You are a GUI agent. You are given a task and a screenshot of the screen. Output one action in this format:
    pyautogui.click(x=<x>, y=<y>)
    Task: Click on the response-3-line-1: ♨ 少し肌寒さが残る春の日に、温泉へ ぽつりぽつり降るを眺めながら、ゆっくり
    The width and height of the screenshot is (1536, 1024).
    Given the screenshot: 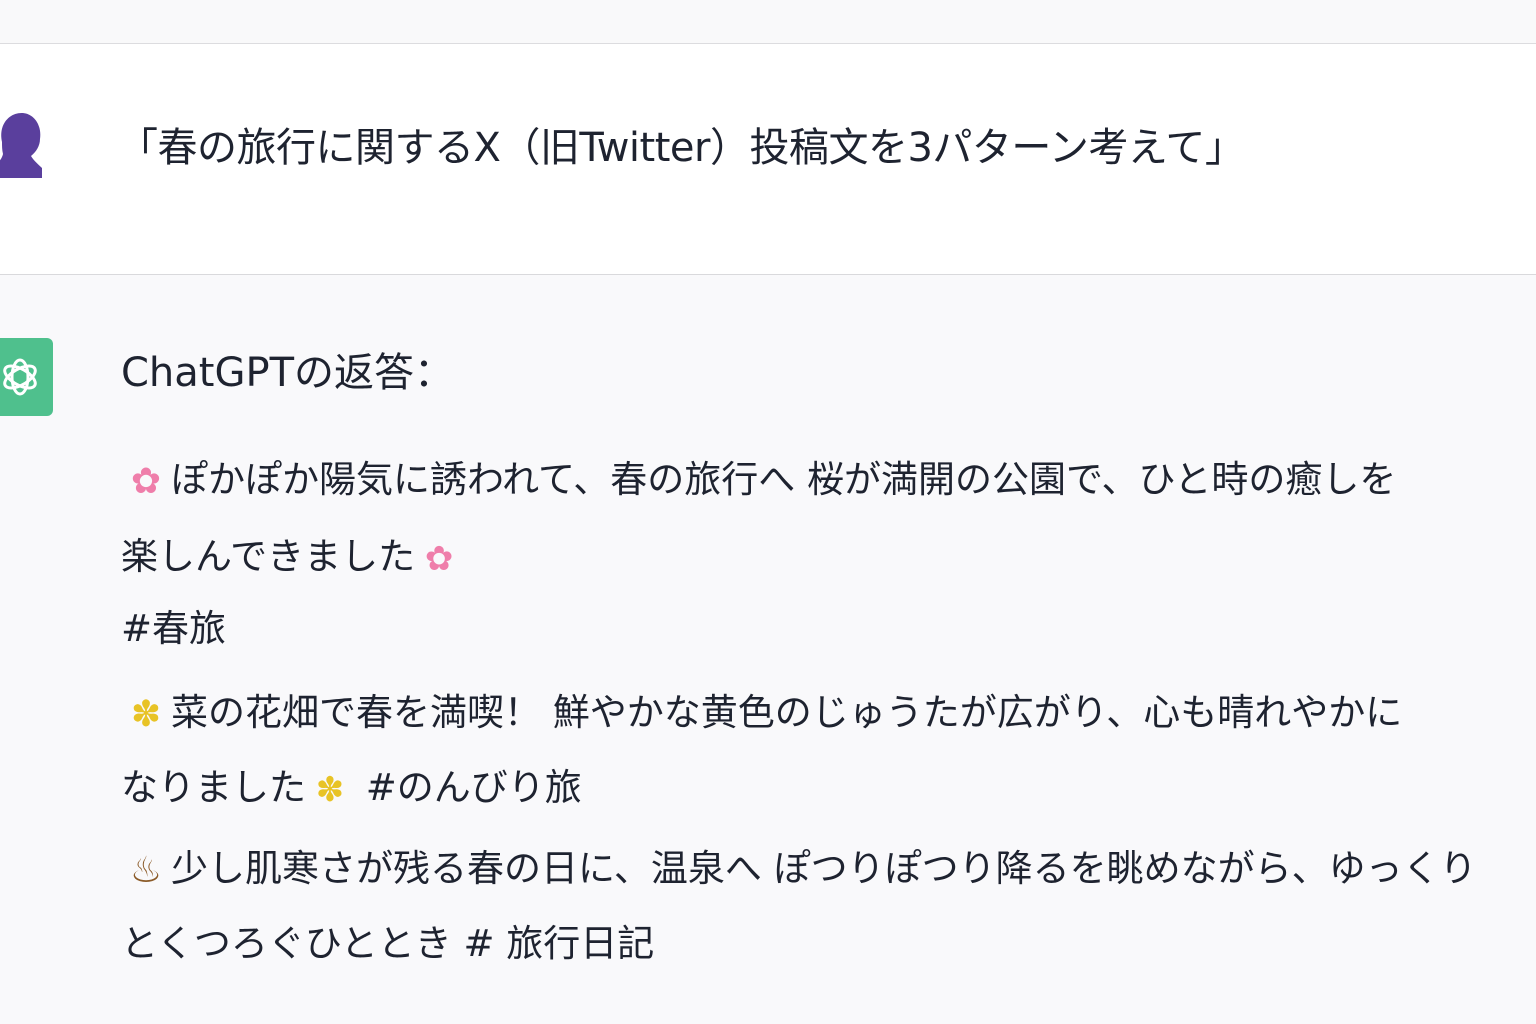 What is the action you would take?
    pyautogui.click(x=799, y=870)
    